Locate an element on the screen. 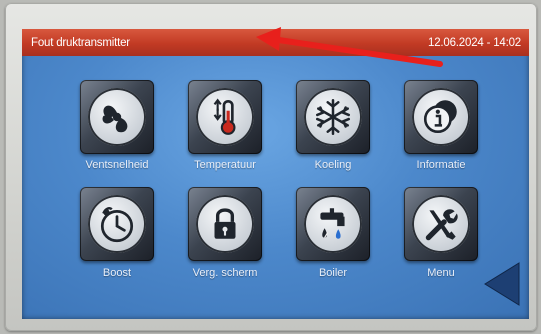 Image resolution: width=541 pixels, height=334 pixels. back-arrow-icon is located at coordinates (502, 284).